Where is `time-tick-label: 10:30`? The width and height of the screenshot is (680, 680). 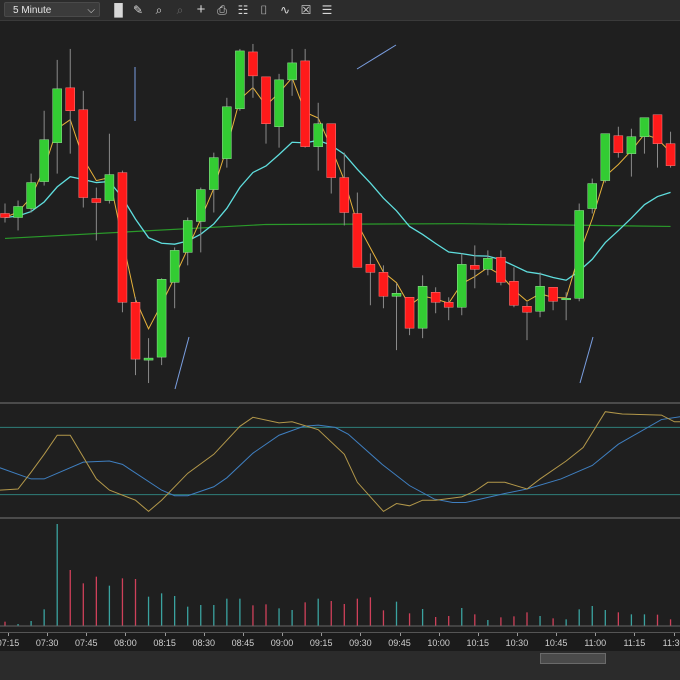 time-tick-label: 10:30 is located at coordinates (517, 643).